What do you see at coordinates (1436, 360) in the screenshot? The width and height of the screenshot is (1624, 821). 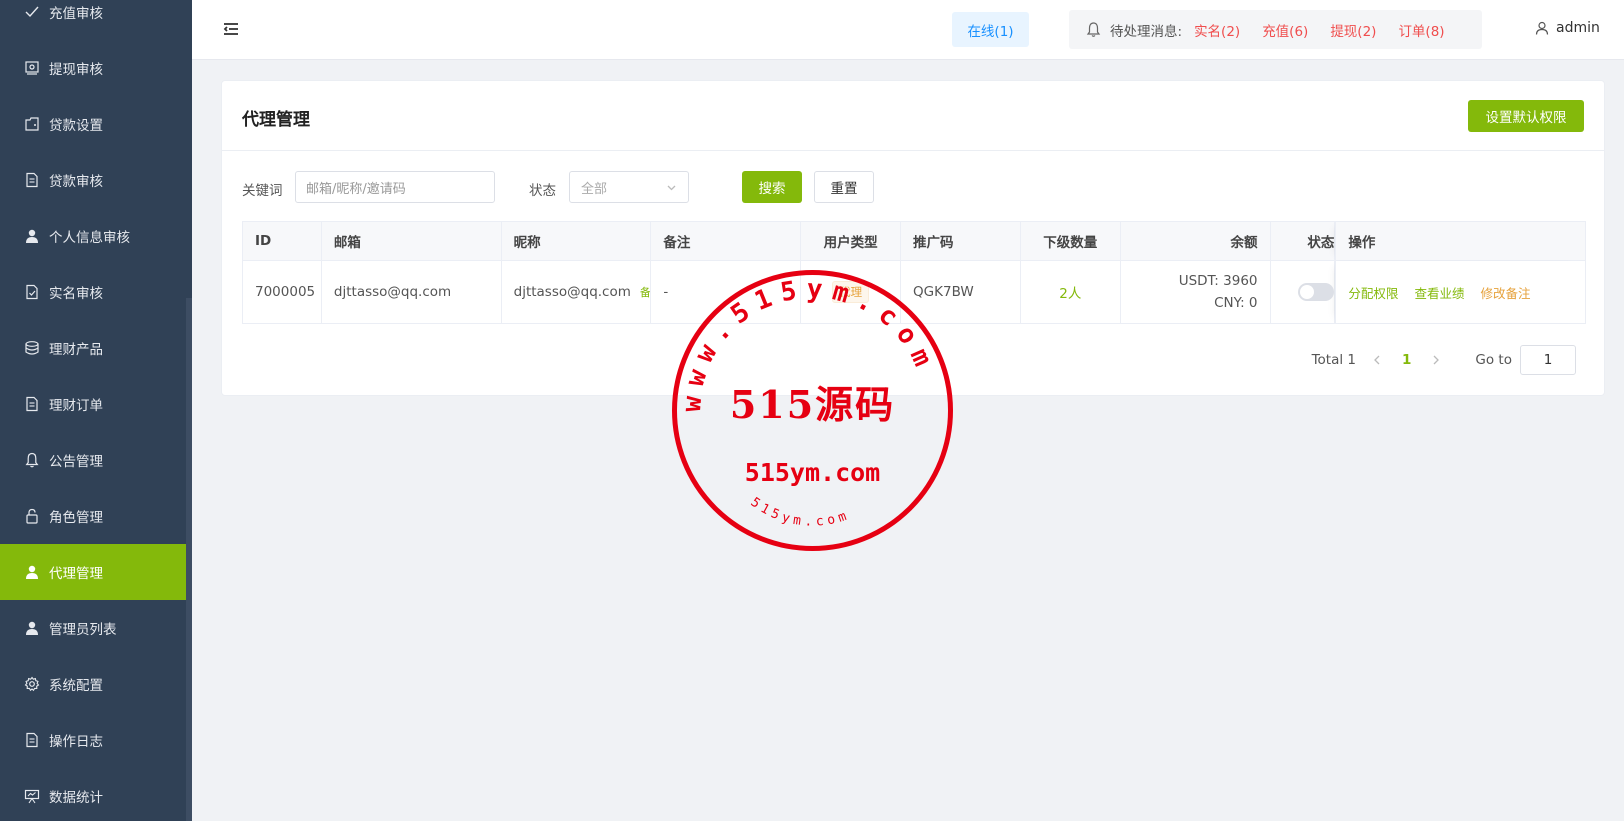 I see `chevron-right-icon` at bounding box center [1436, 360].